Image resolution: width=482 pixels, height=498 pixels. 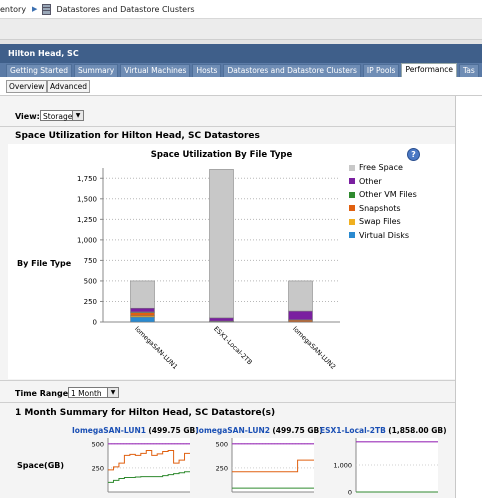 What do you see at coordinates (27, 86) in the screenshot?
I see `subtab-overview: Overview` at bounding box center [27, 86].